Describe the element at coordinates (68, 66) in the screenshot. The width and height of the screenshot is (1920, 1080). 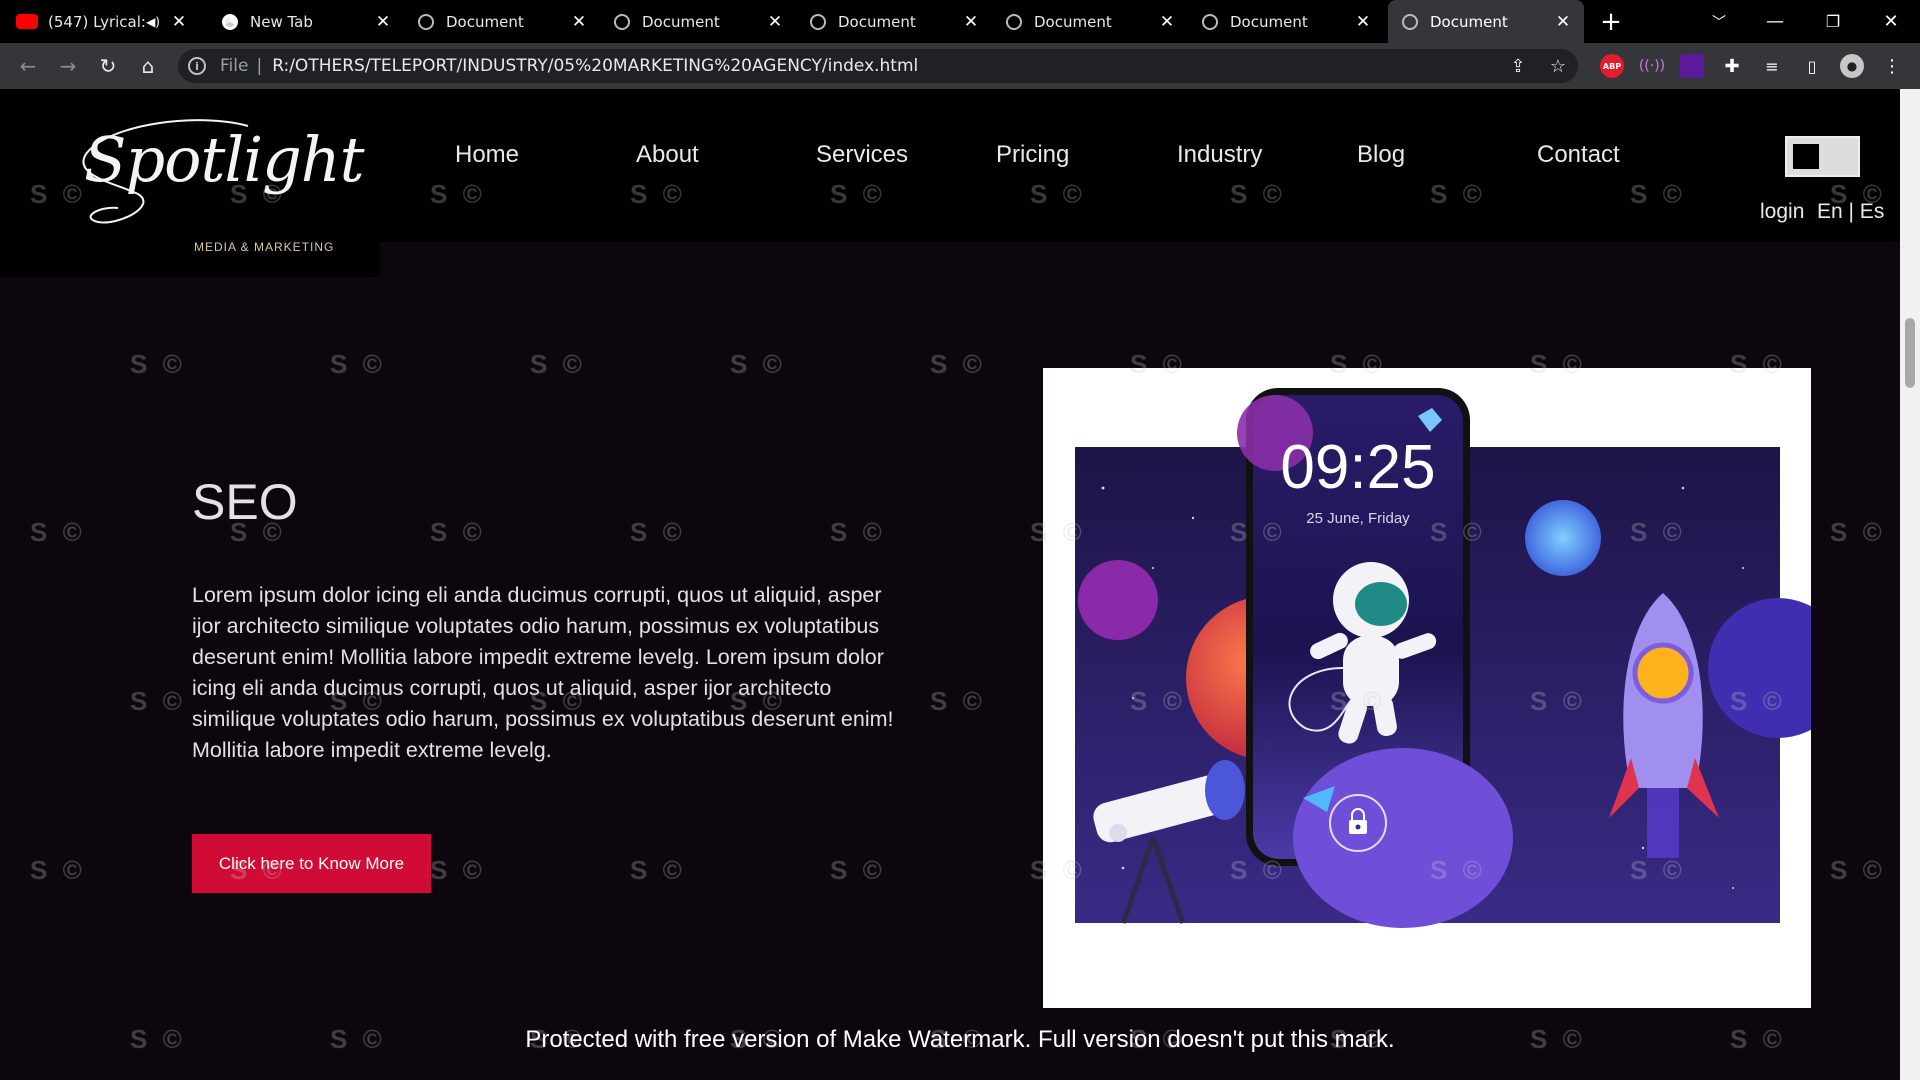
I see `forward-button: →` at that location.